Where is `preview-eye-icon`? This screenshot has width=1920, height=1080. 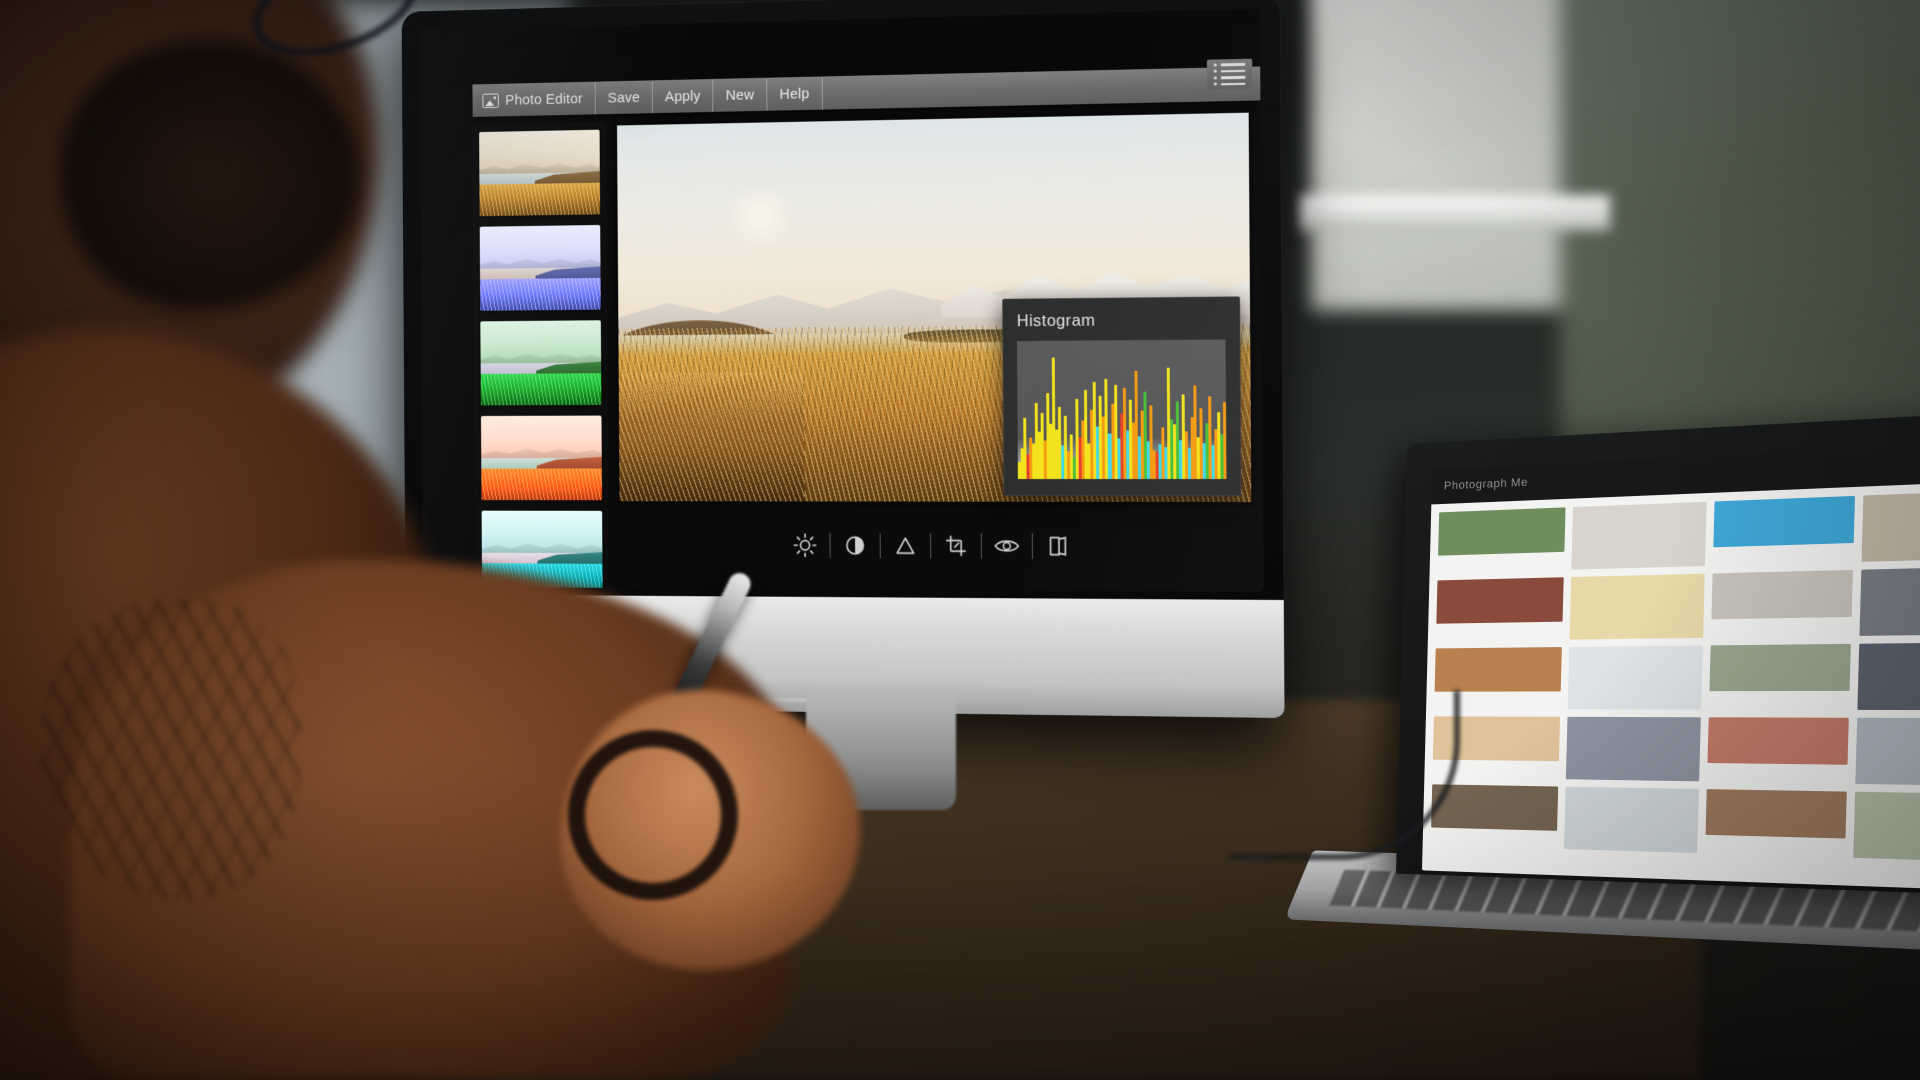
preview-eye-icon is located at coordinates (1006, 546).